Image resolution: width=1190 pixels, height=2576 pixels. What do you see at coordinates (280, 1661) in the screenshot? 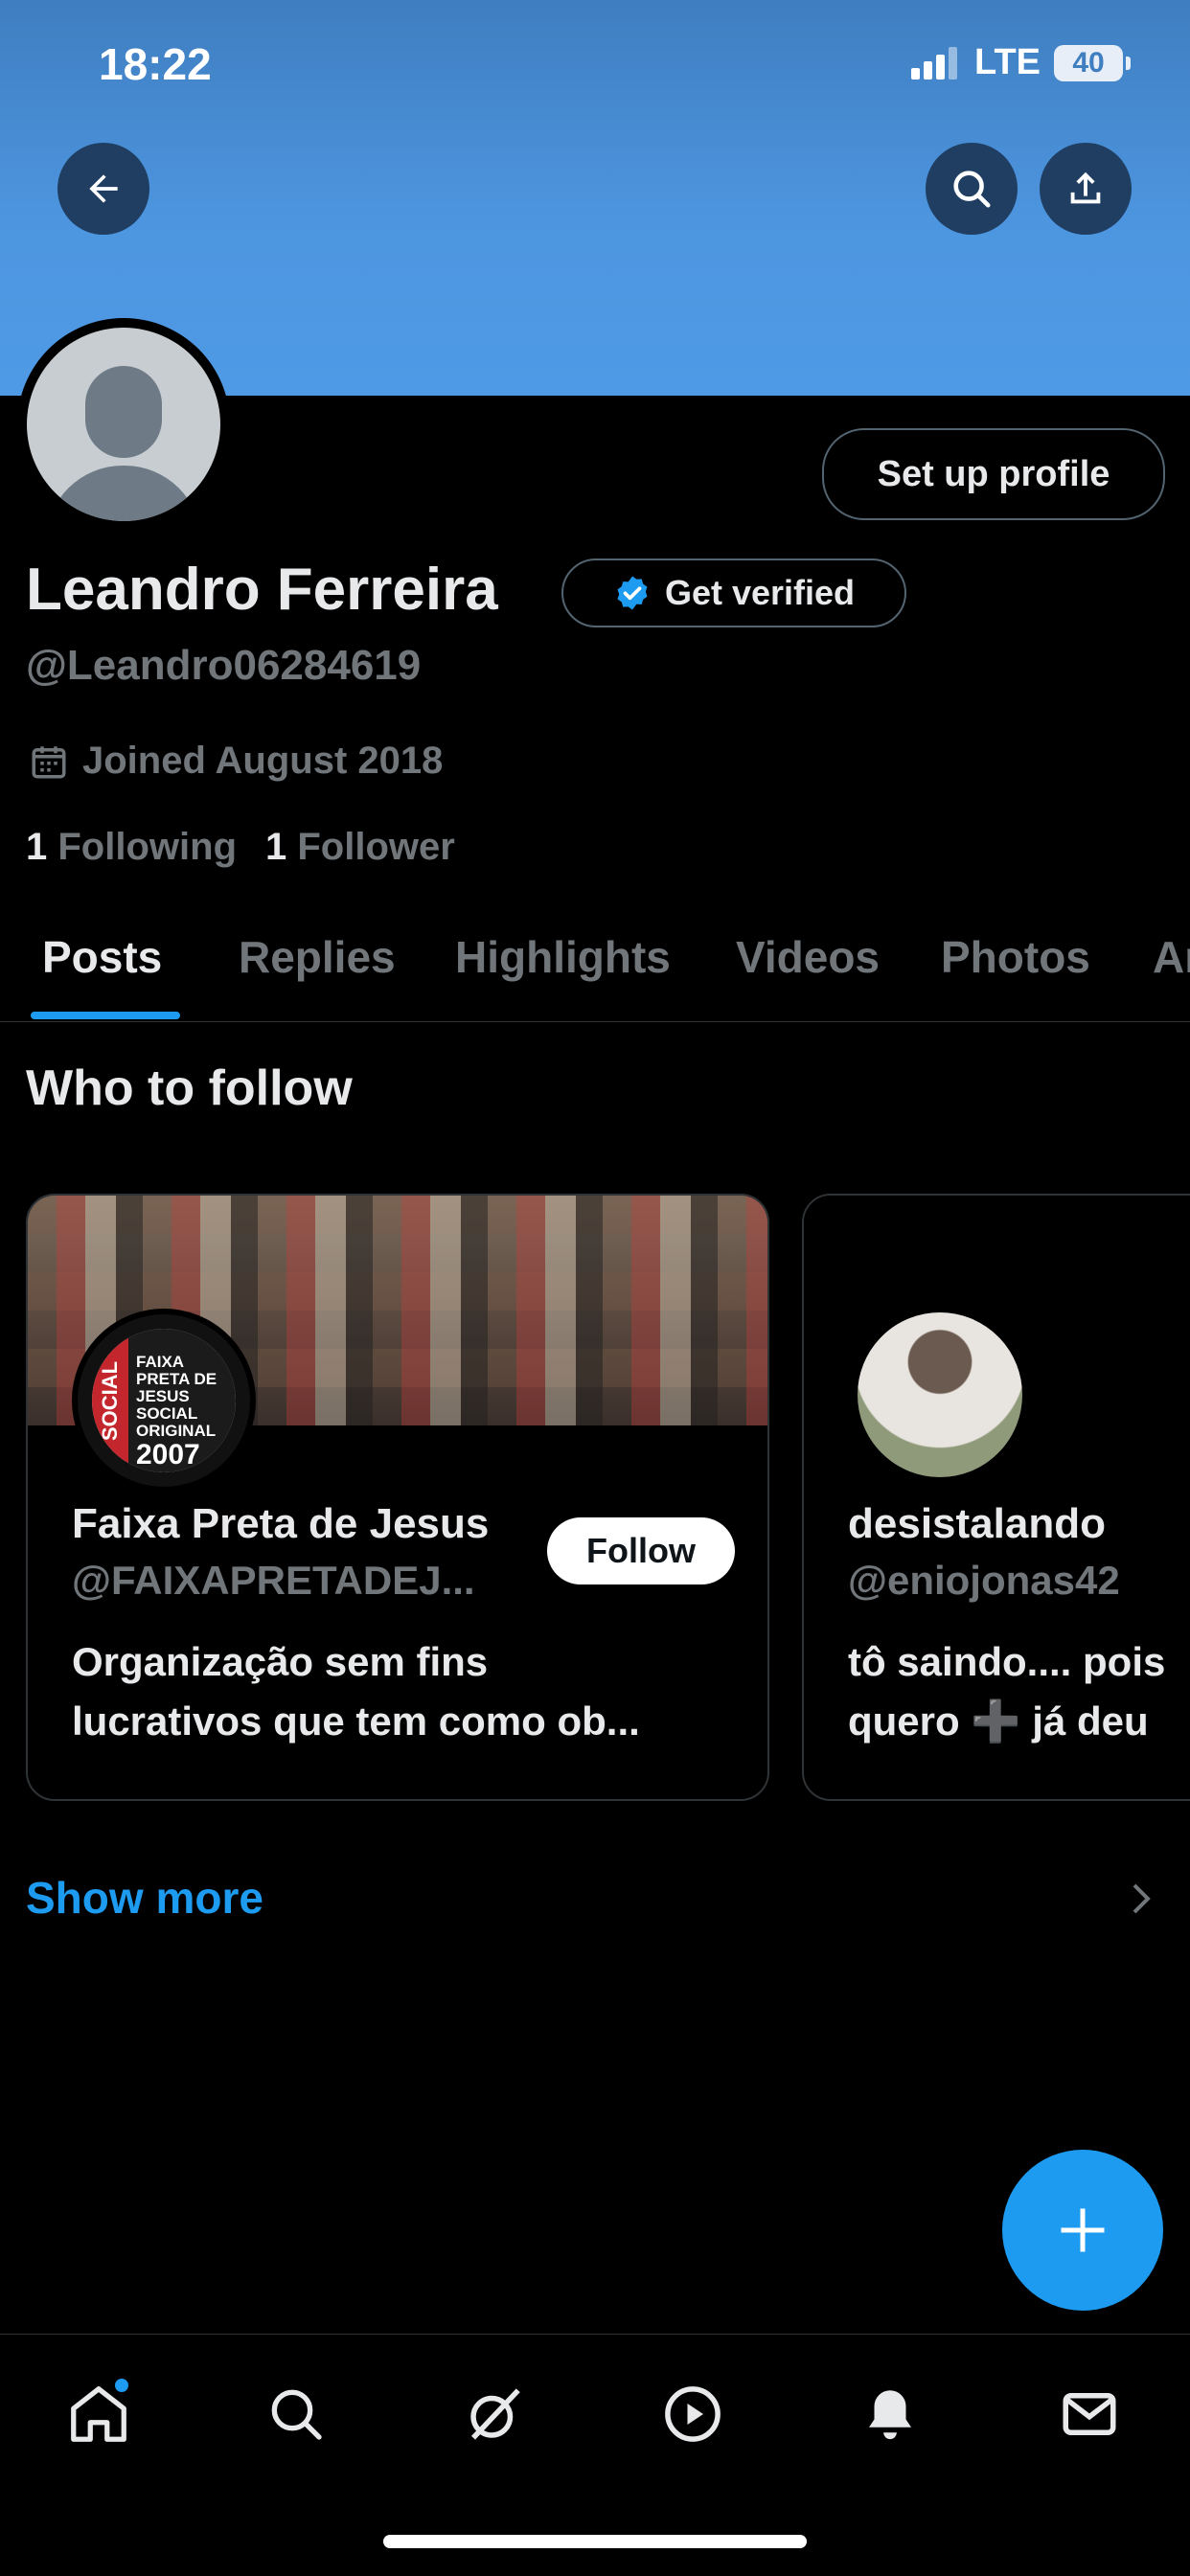
I see `card-bio-line: Organização sem fins` at bounding box center [280, 1661].